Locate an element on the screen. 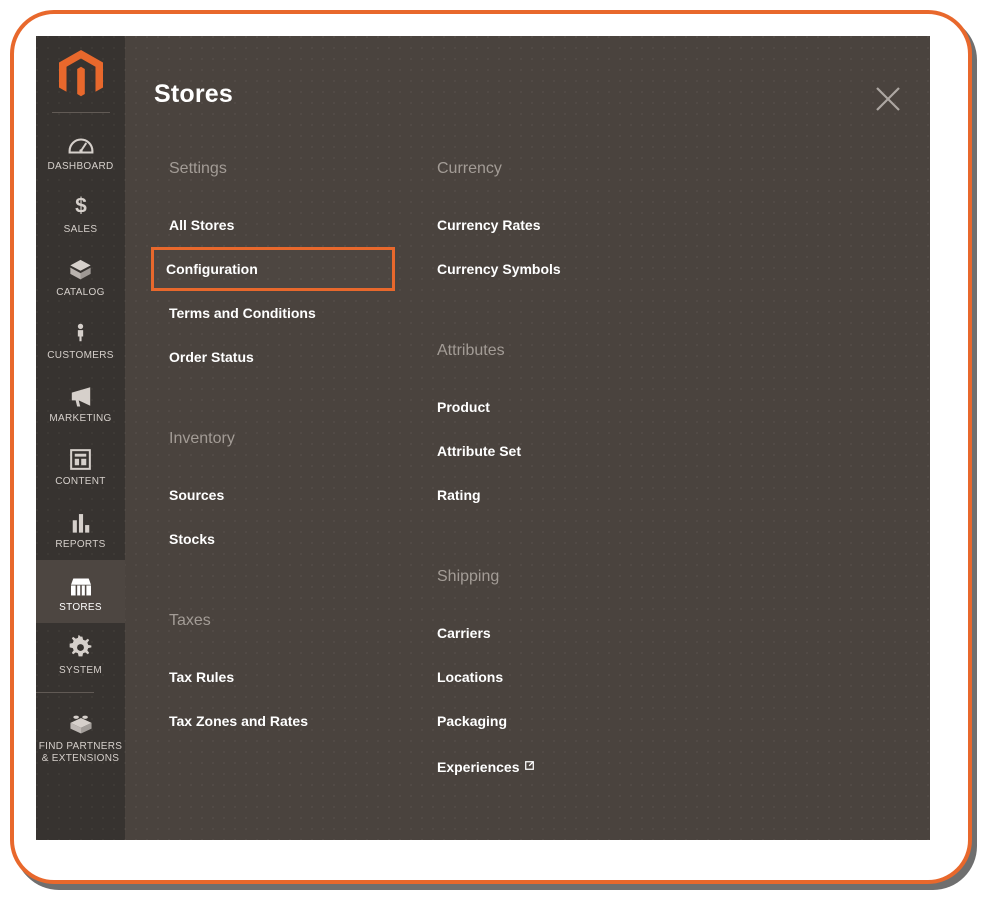 The image size is (986, 900). external-link-icon is located at coordinates (529, 765).